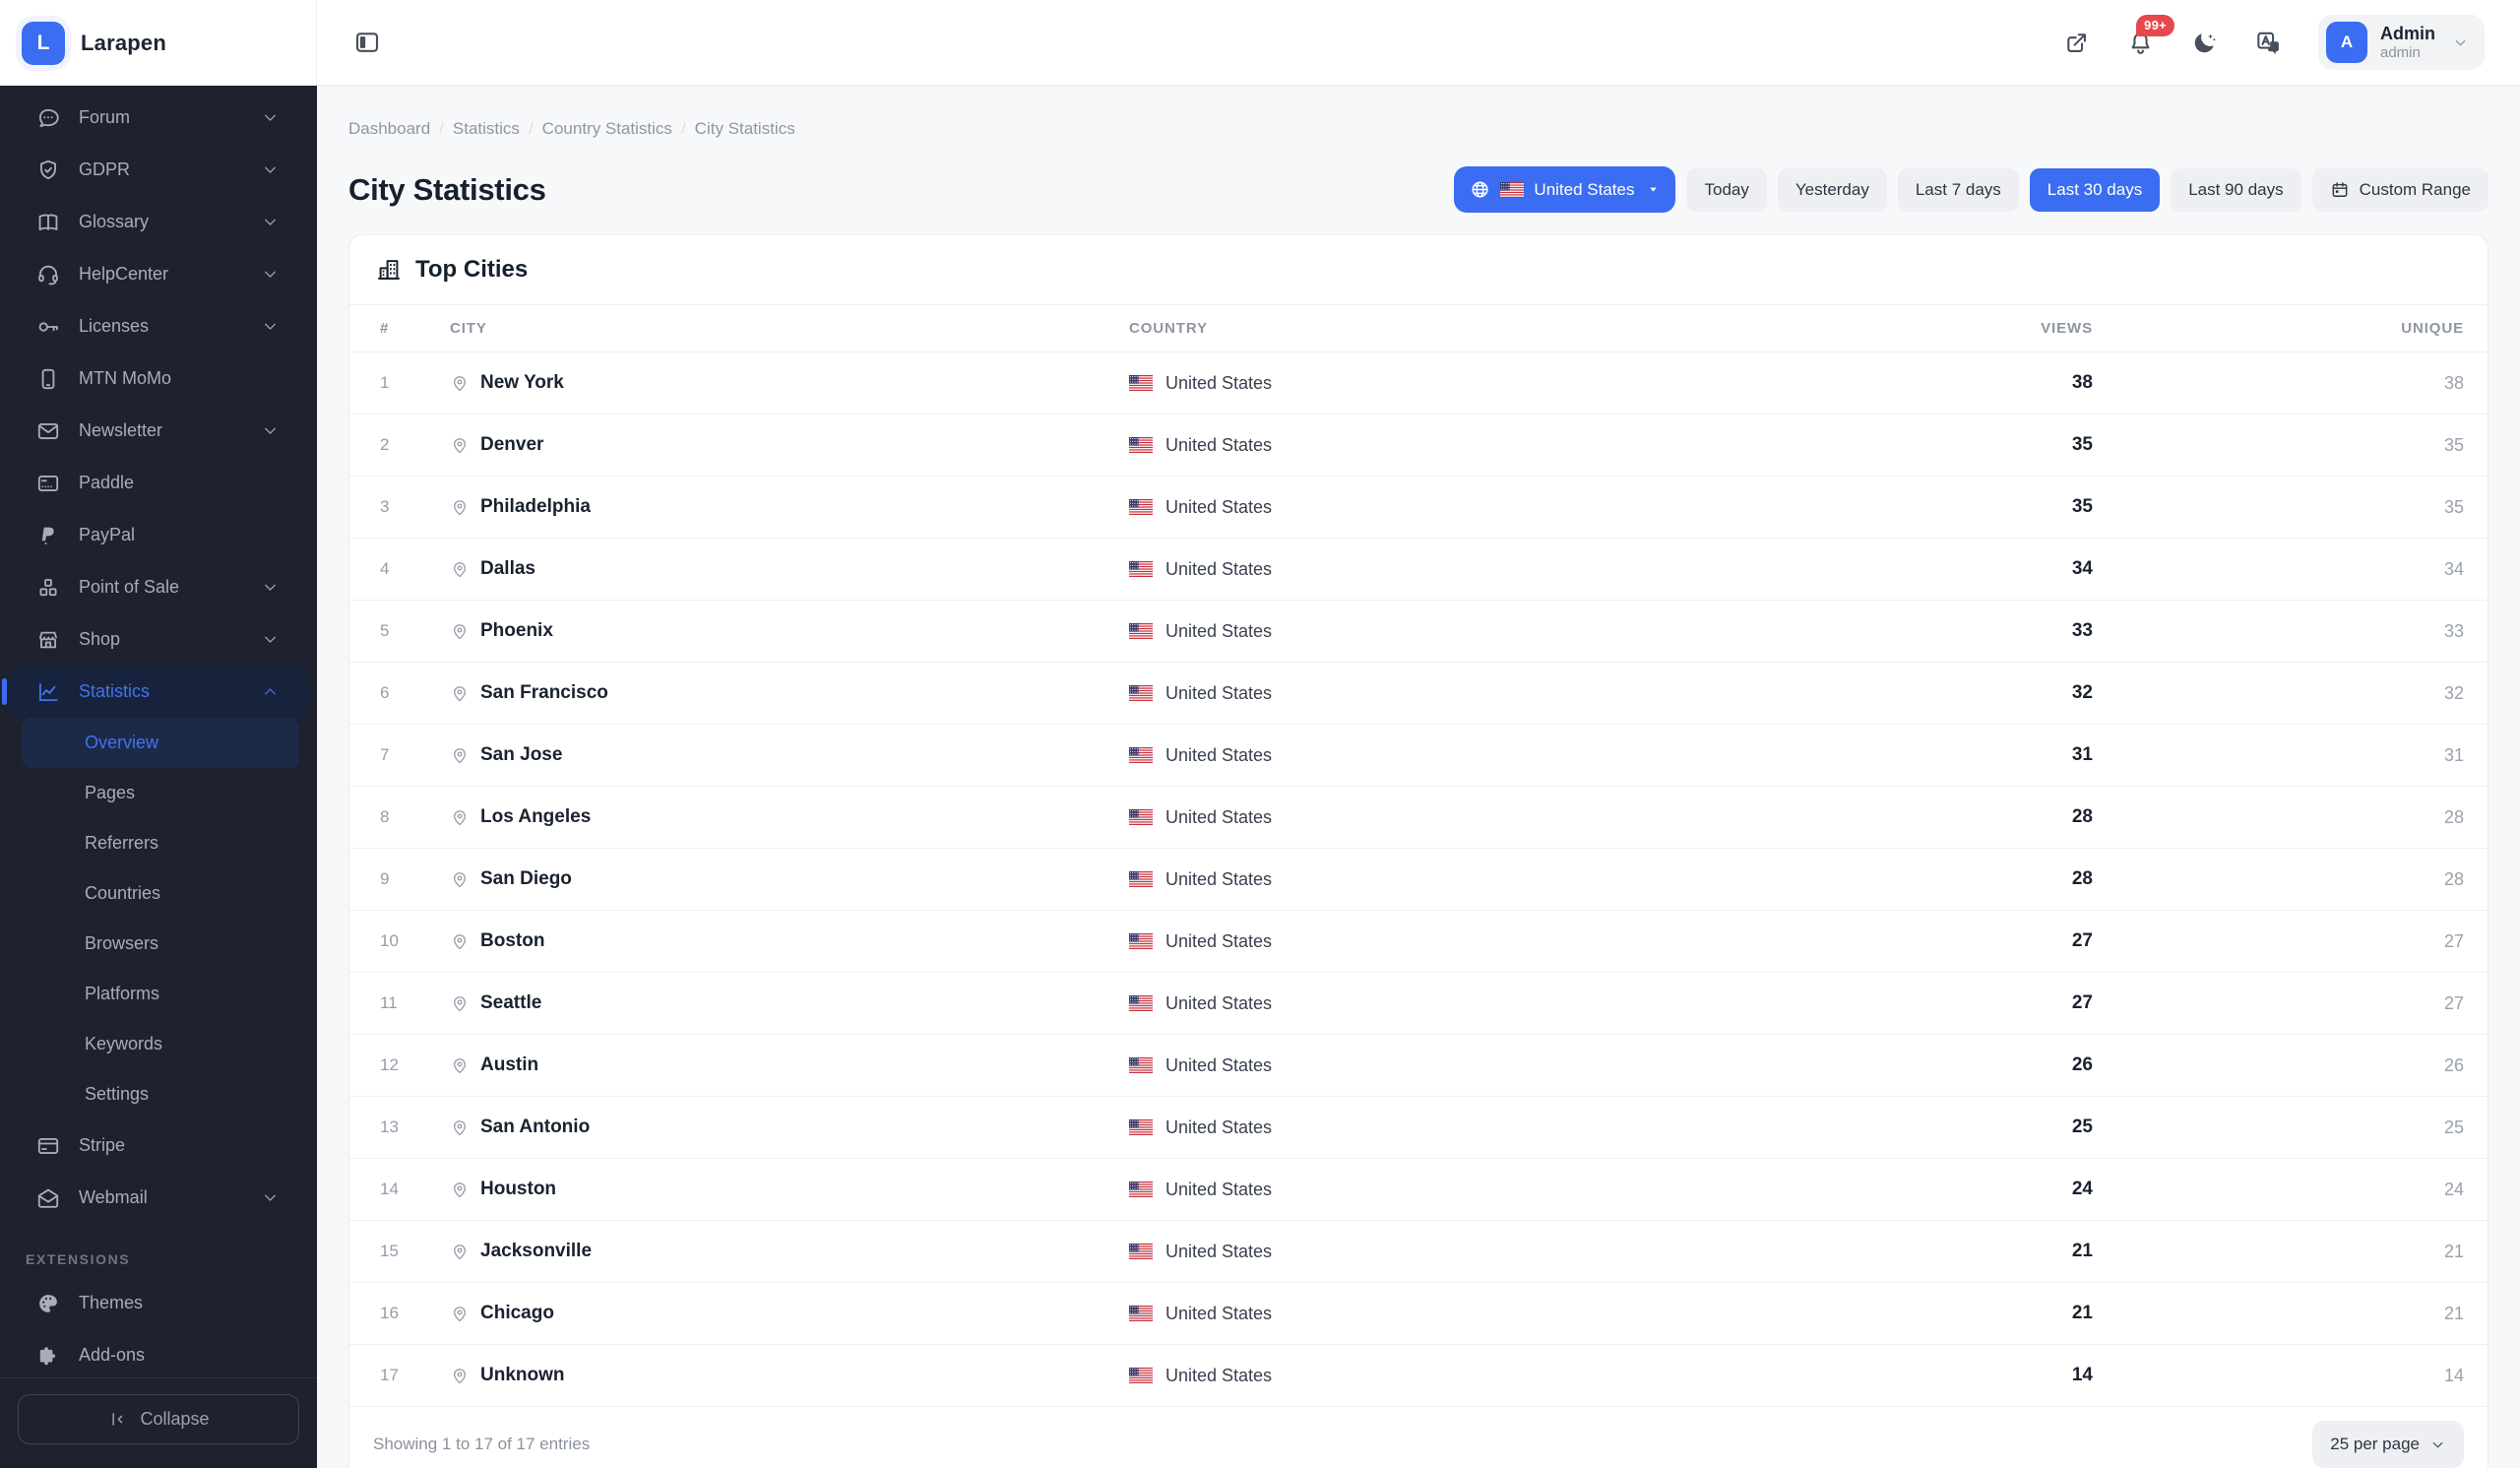 This screenshot has height=1468, width=2520. Describe the element at coordinates (158, 587) in the screenshot. I see `sidebar-item-point-of-sale: Point of Sale` at that location.